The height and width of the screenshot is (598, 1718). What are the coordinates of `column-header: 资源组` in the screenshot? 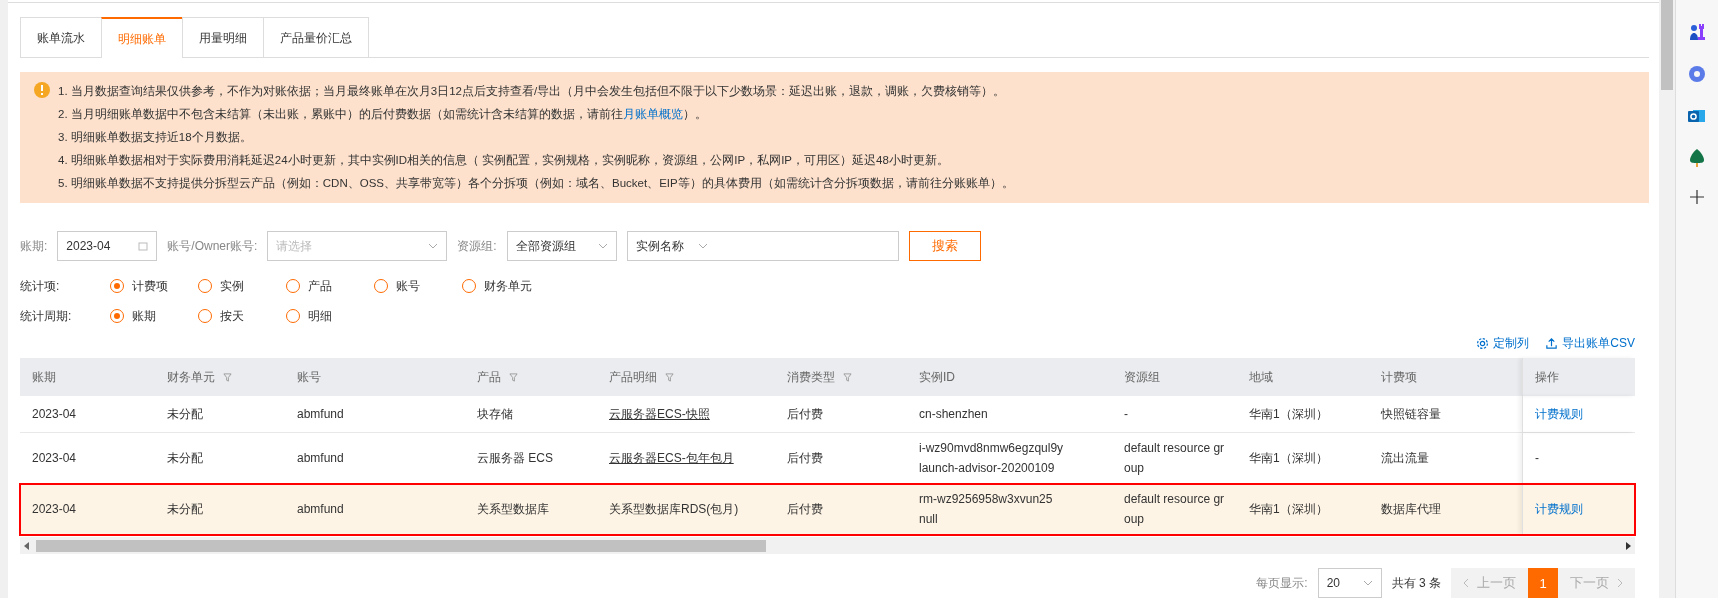 It's located at (1142, 377).